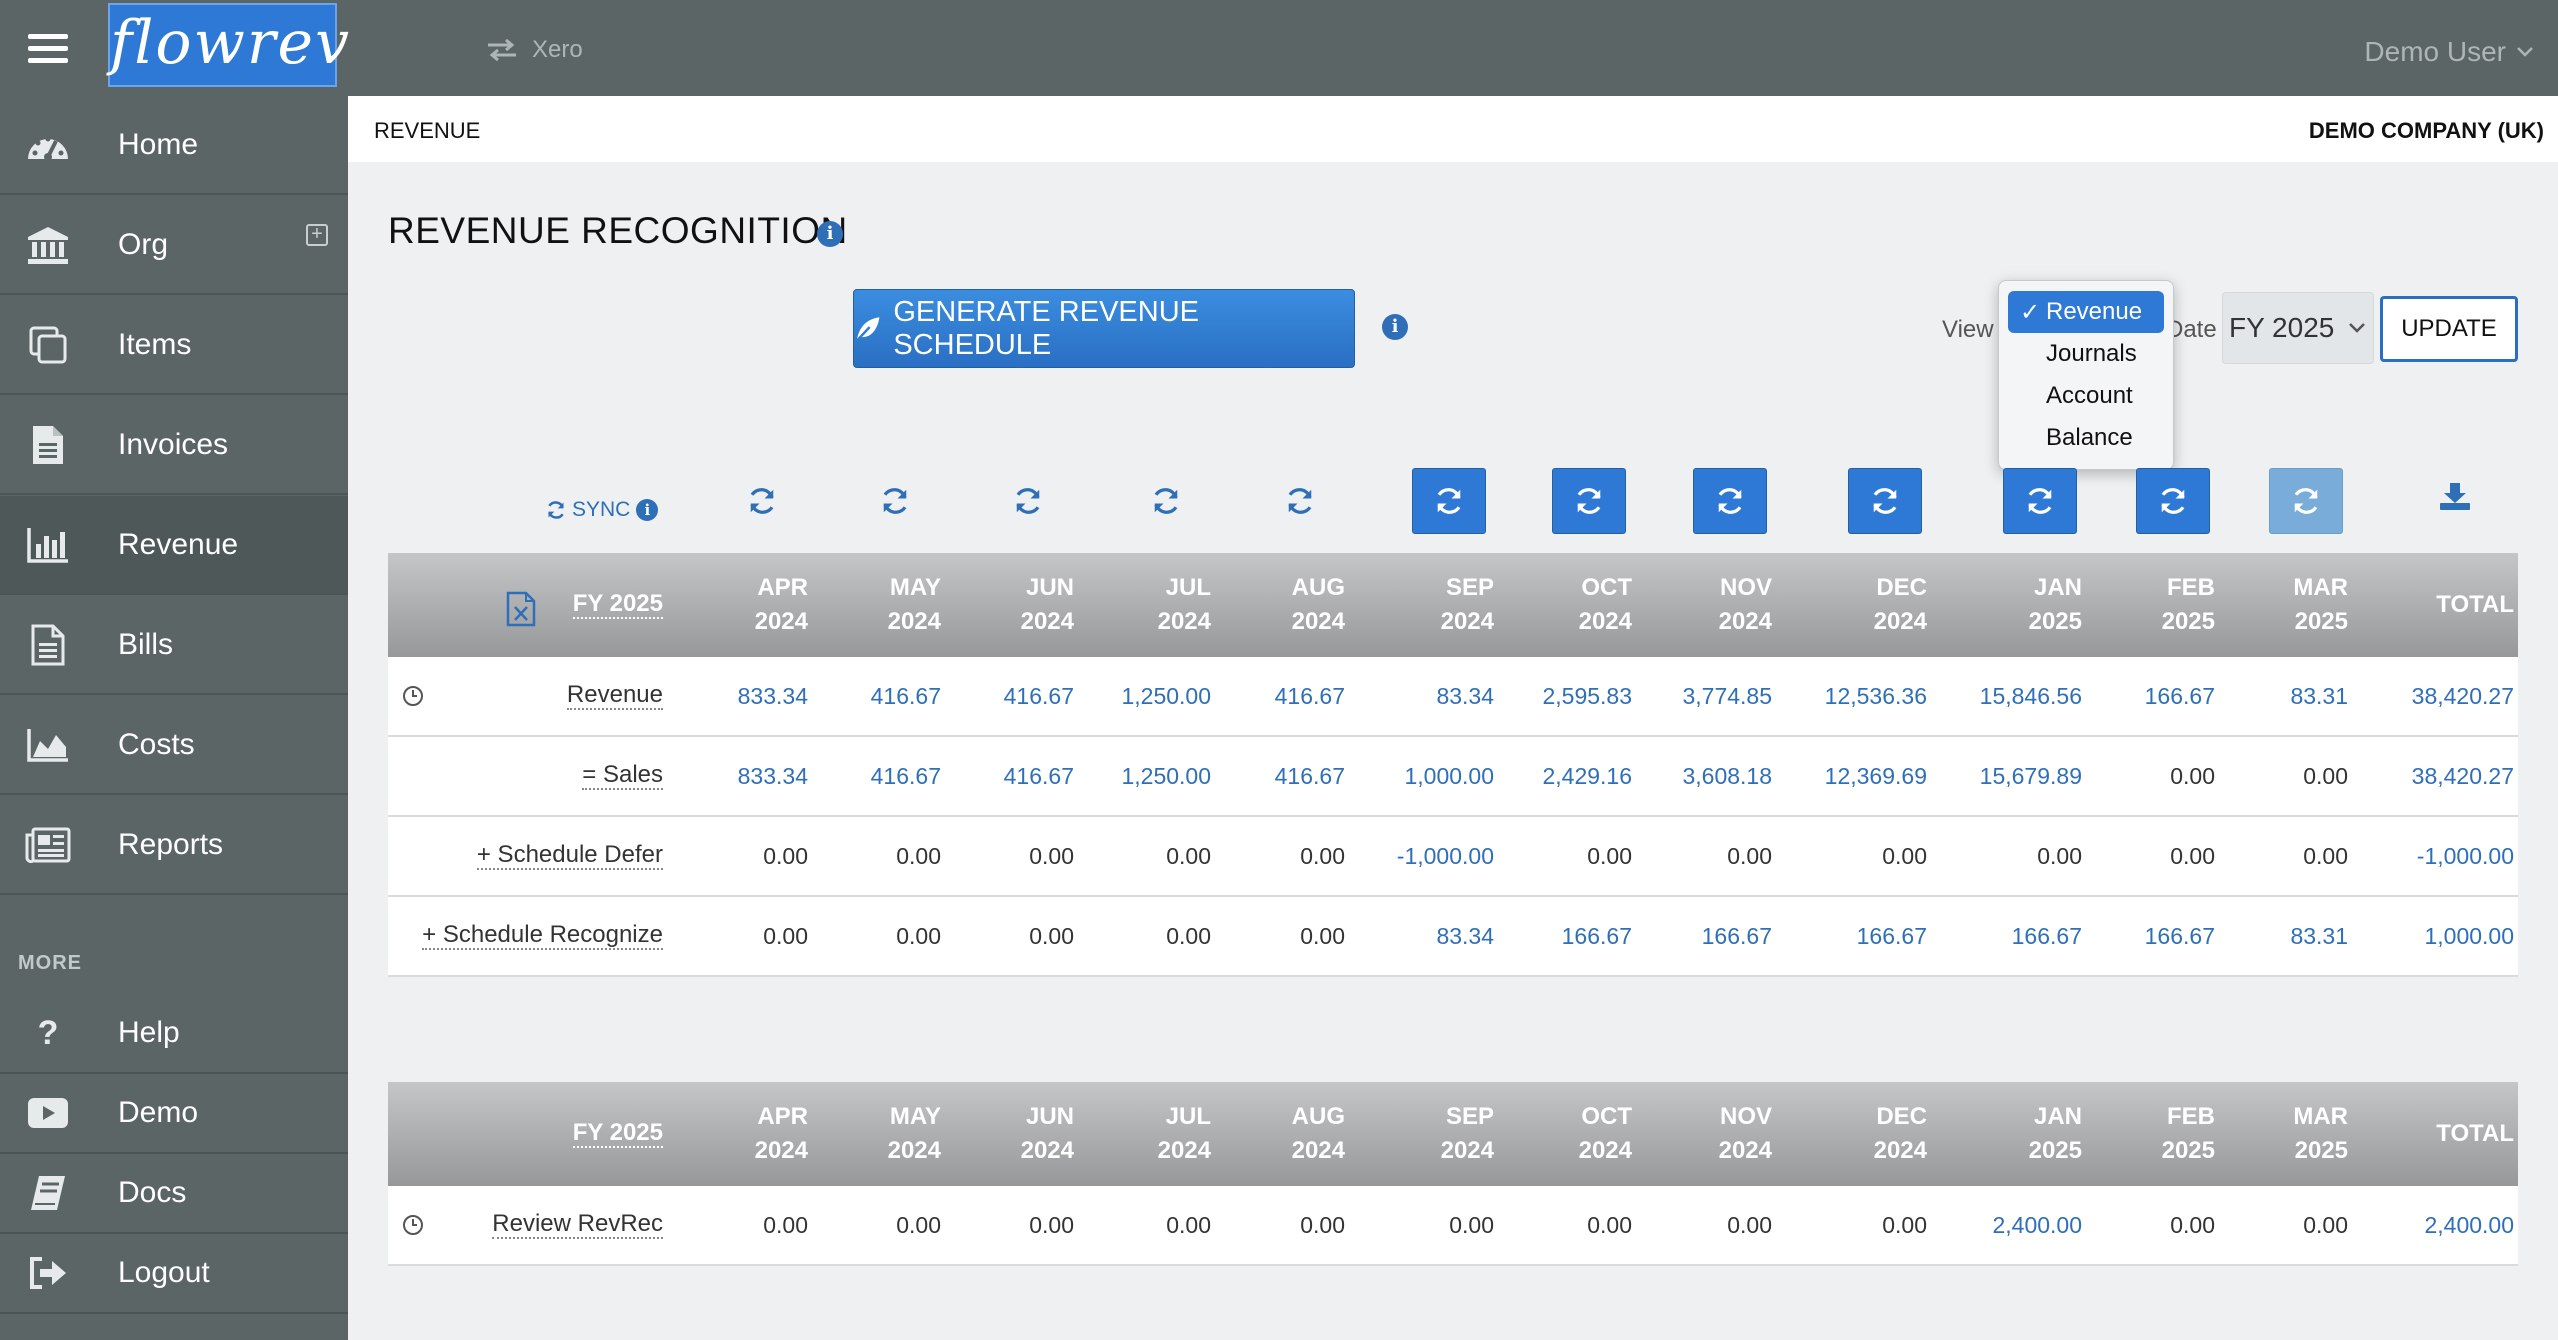  I want to click on sidebar-item-docs: Docs, so click(174, 1194).